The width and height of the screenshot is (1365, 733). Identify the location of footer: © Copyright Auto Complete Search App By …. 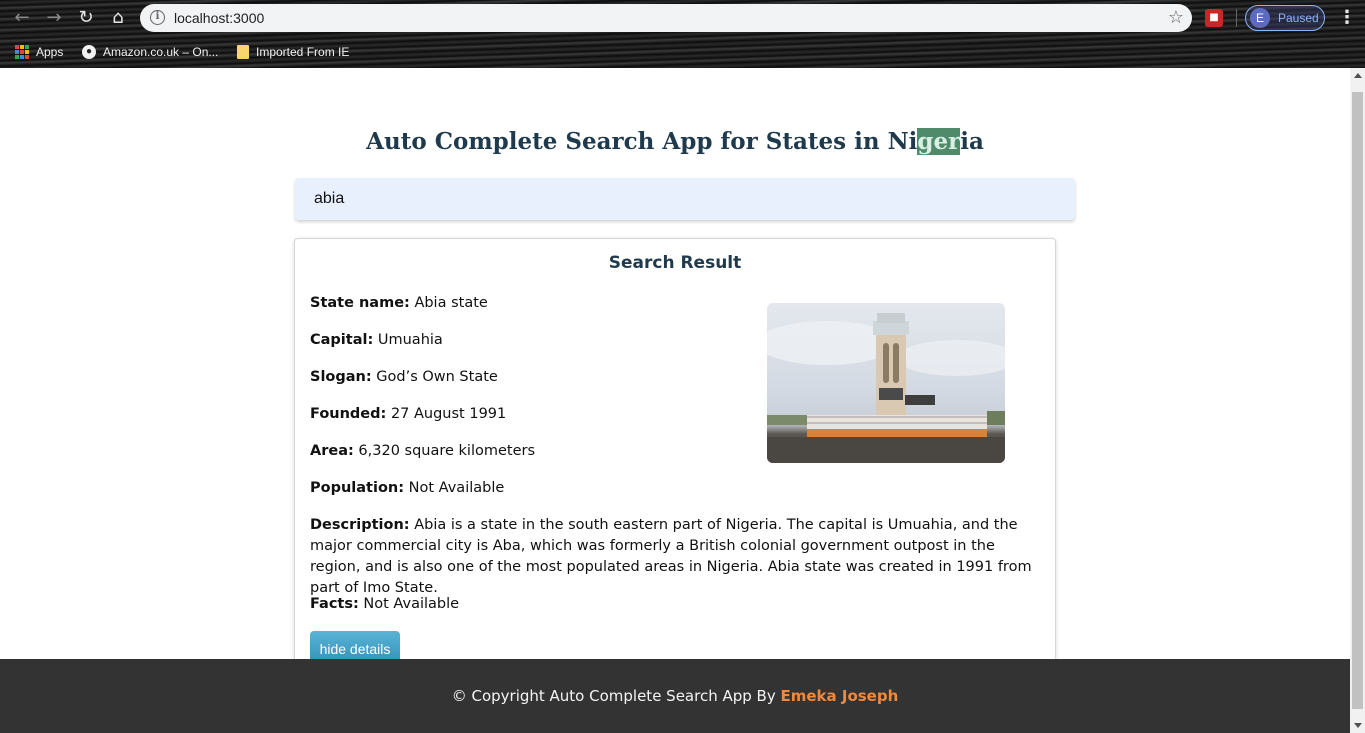
(675, 696).